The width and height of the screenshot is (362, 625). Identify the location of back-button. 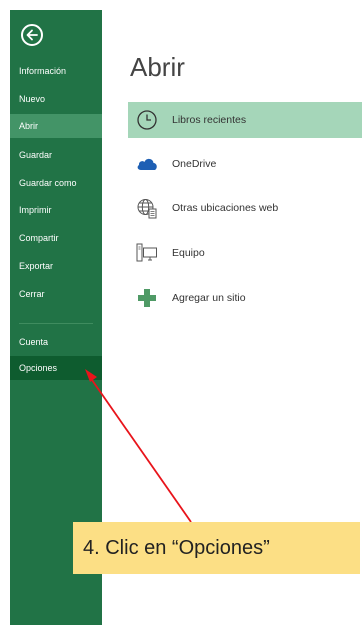
(32, 35).